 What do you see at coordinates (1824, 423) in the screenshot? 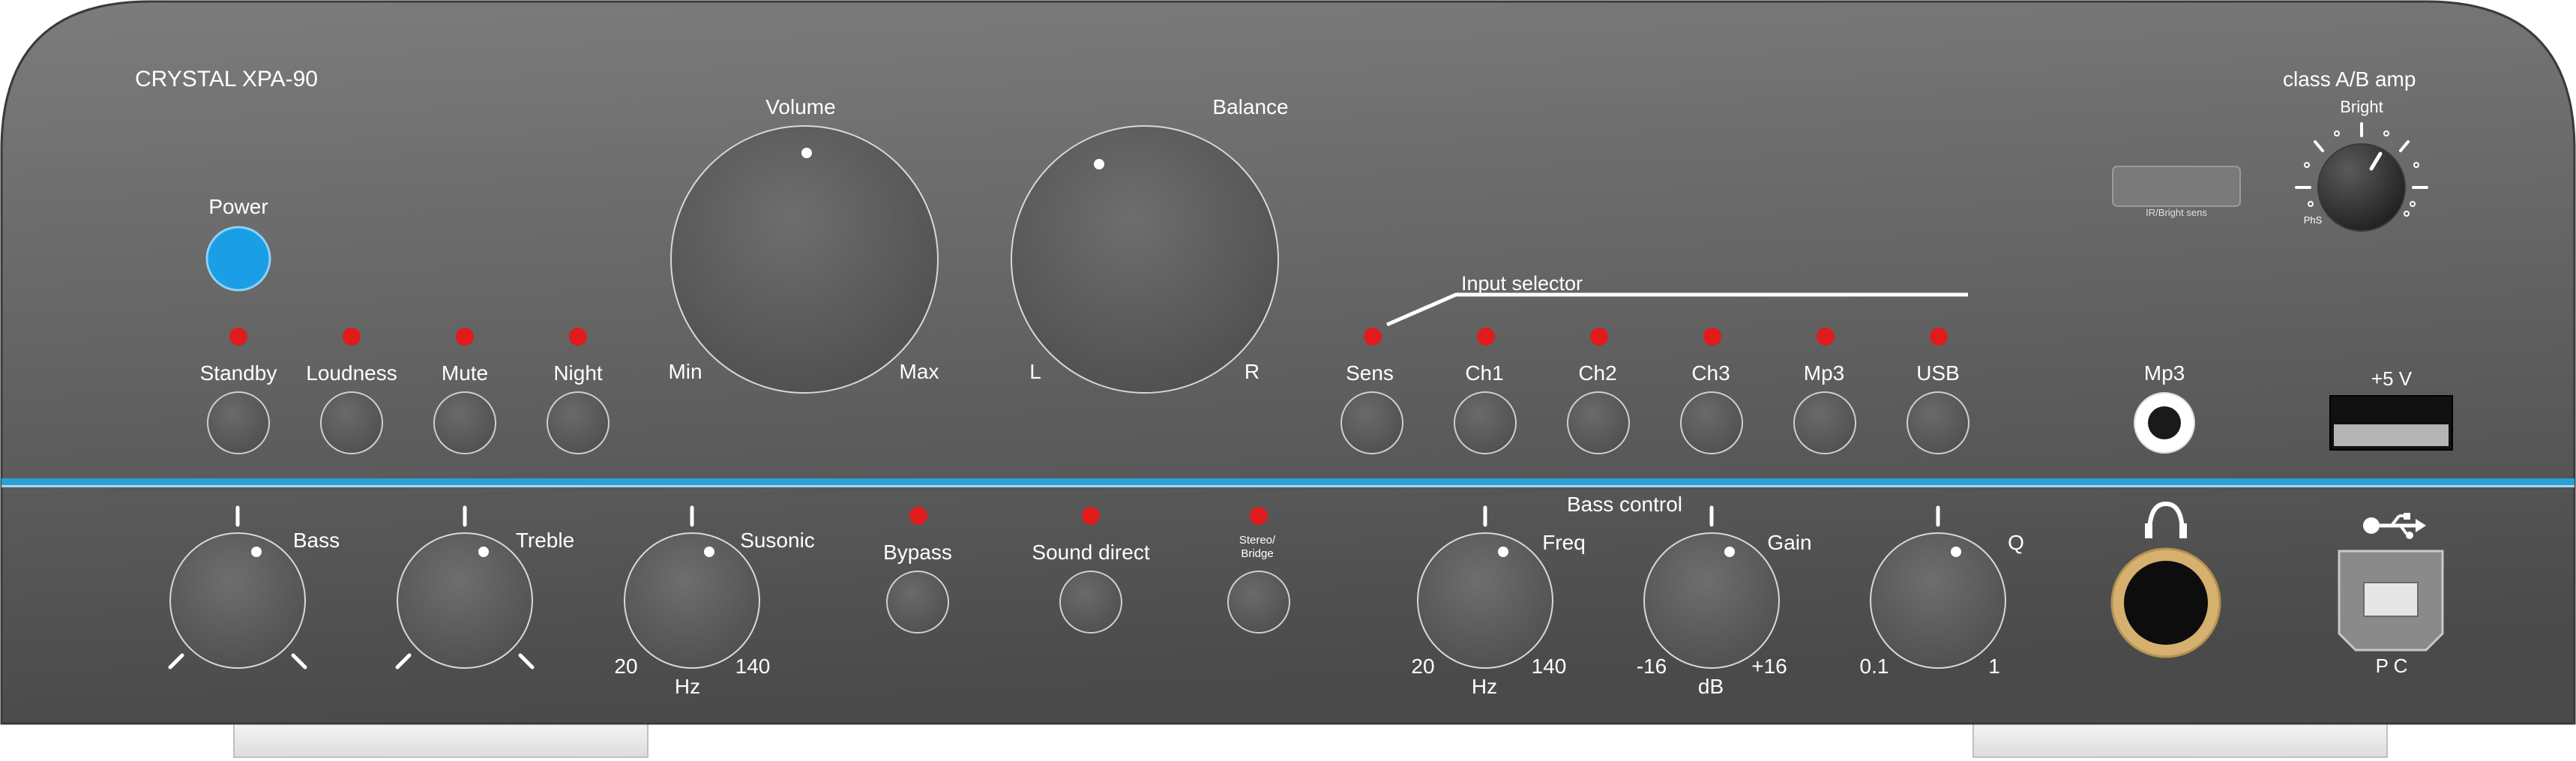
I see `input-mp3-button` at bounding box center [1824, 423].